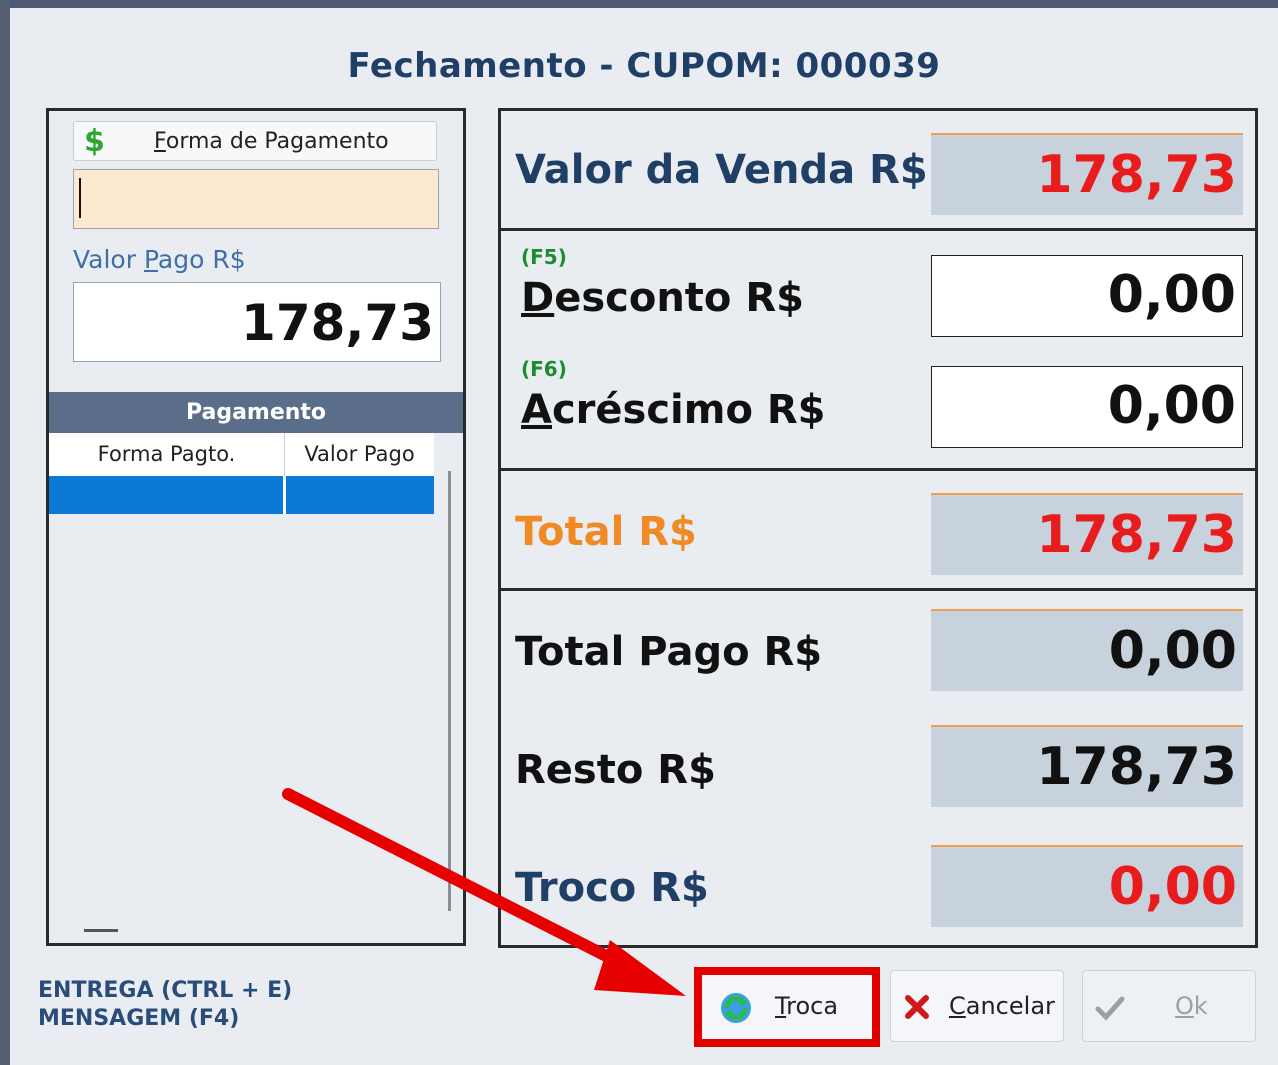 The image size is (1278, 1065). I want to click on annotation-arrow-icon, so click(484, 892).